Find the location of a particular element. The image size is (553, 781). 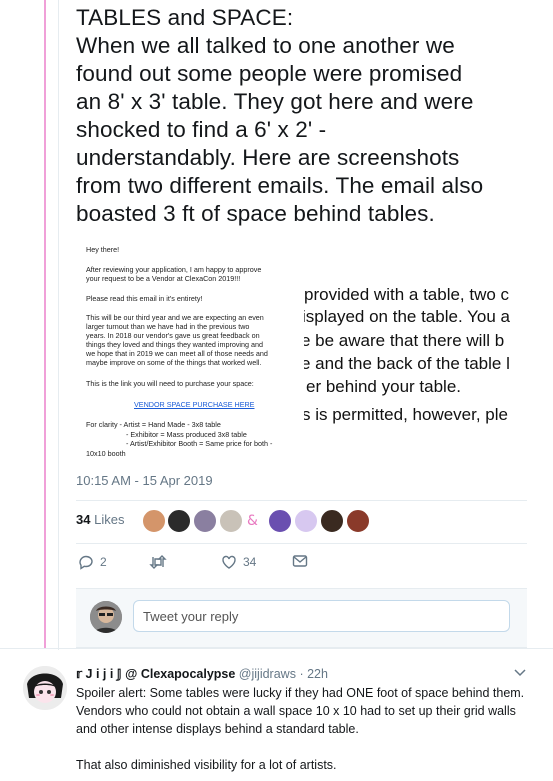

envelope-icon is located at coordinates (300, 561).